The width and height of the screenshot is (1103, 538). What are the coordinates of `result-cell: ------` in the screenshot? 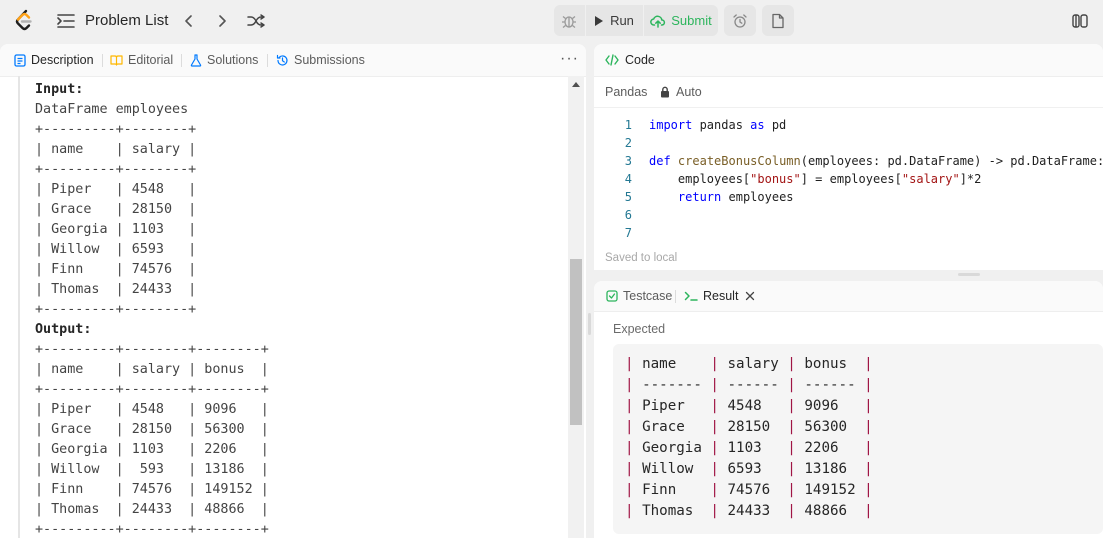 It's located at (753, 385).